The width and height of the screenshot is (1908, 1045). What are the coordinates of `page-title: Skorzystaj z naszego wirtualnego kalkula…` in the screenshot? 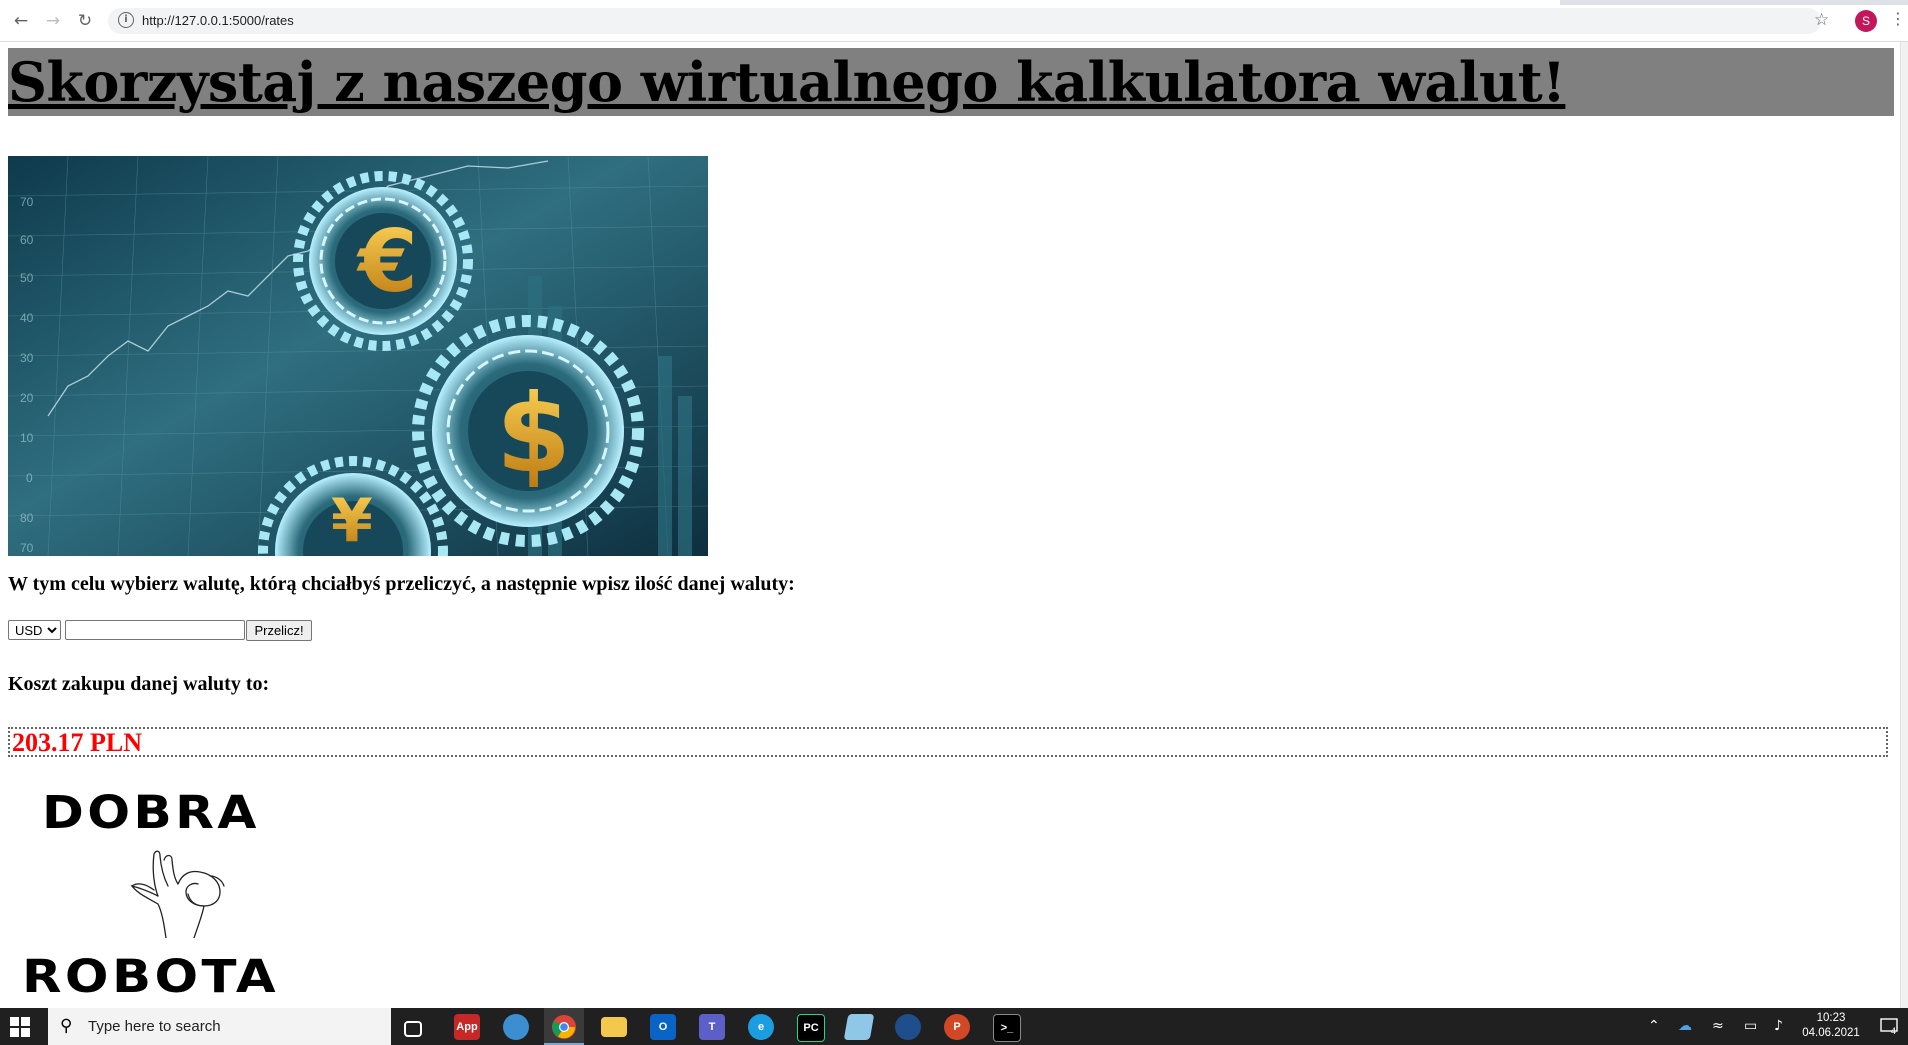 It's located at (787, 82).